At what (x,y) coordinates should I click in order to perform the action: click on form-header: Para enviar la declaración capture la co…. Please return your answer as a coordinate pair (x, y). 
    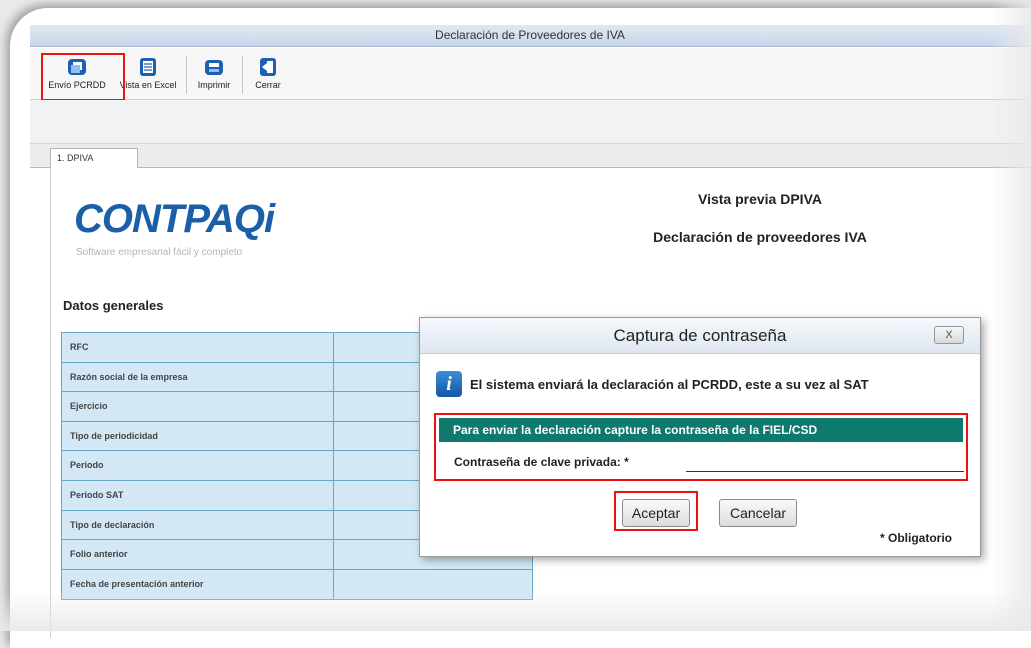
    Looking at the image, I should click on (701, 430).